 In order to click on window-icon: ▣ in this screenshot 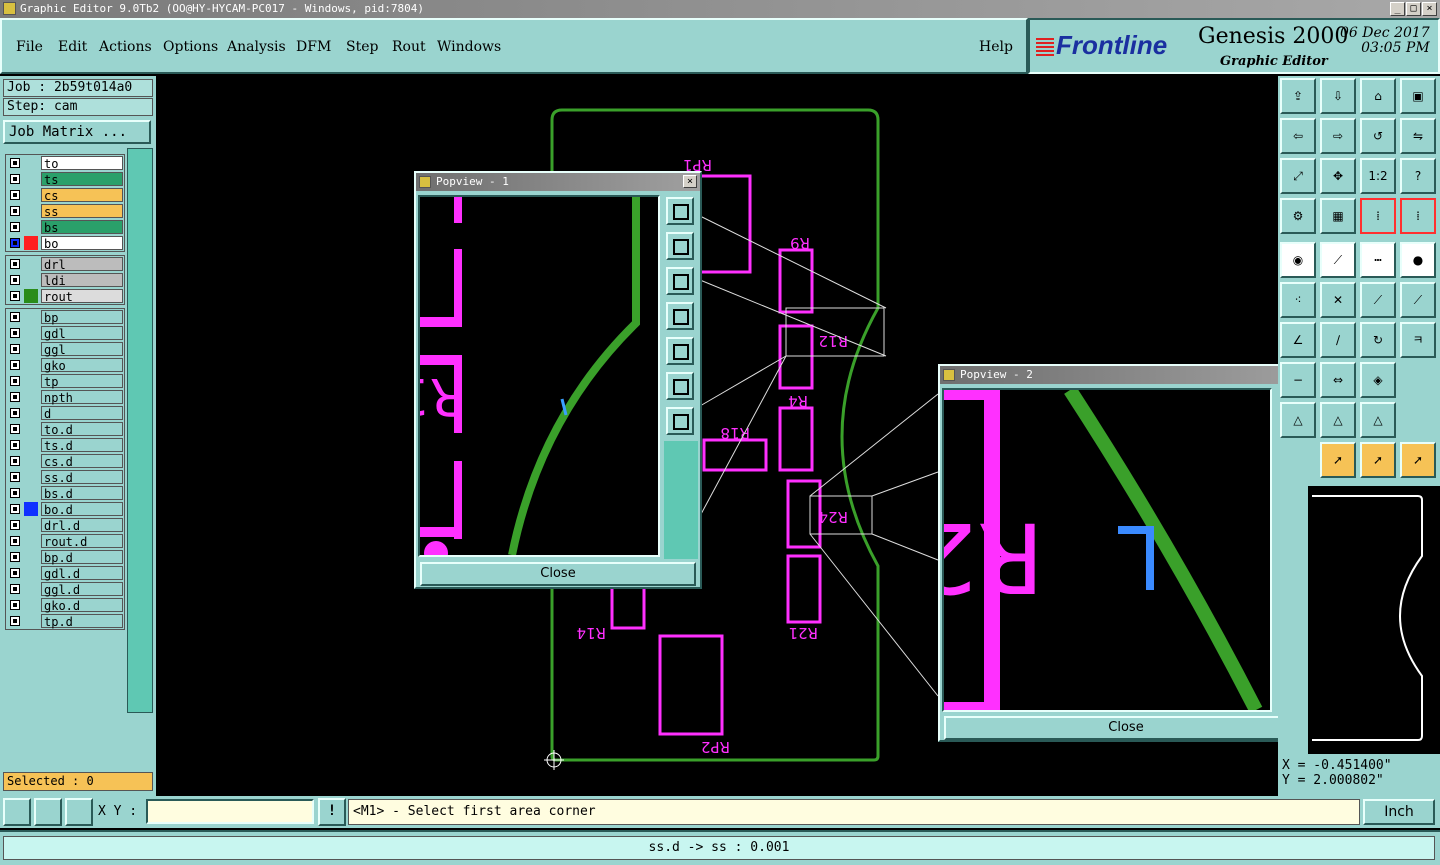, I will do `click(1418, 96)`.